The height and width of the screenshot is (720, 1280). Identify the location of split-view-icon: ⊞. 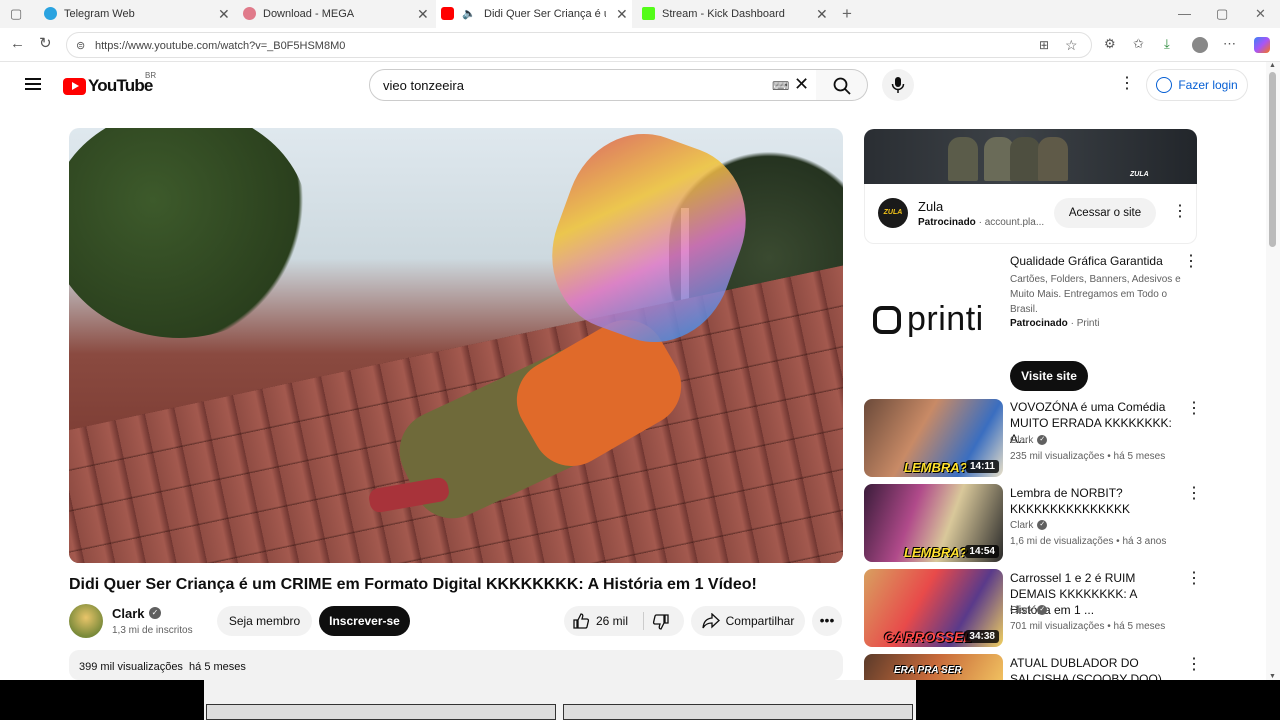
(1044, 45).